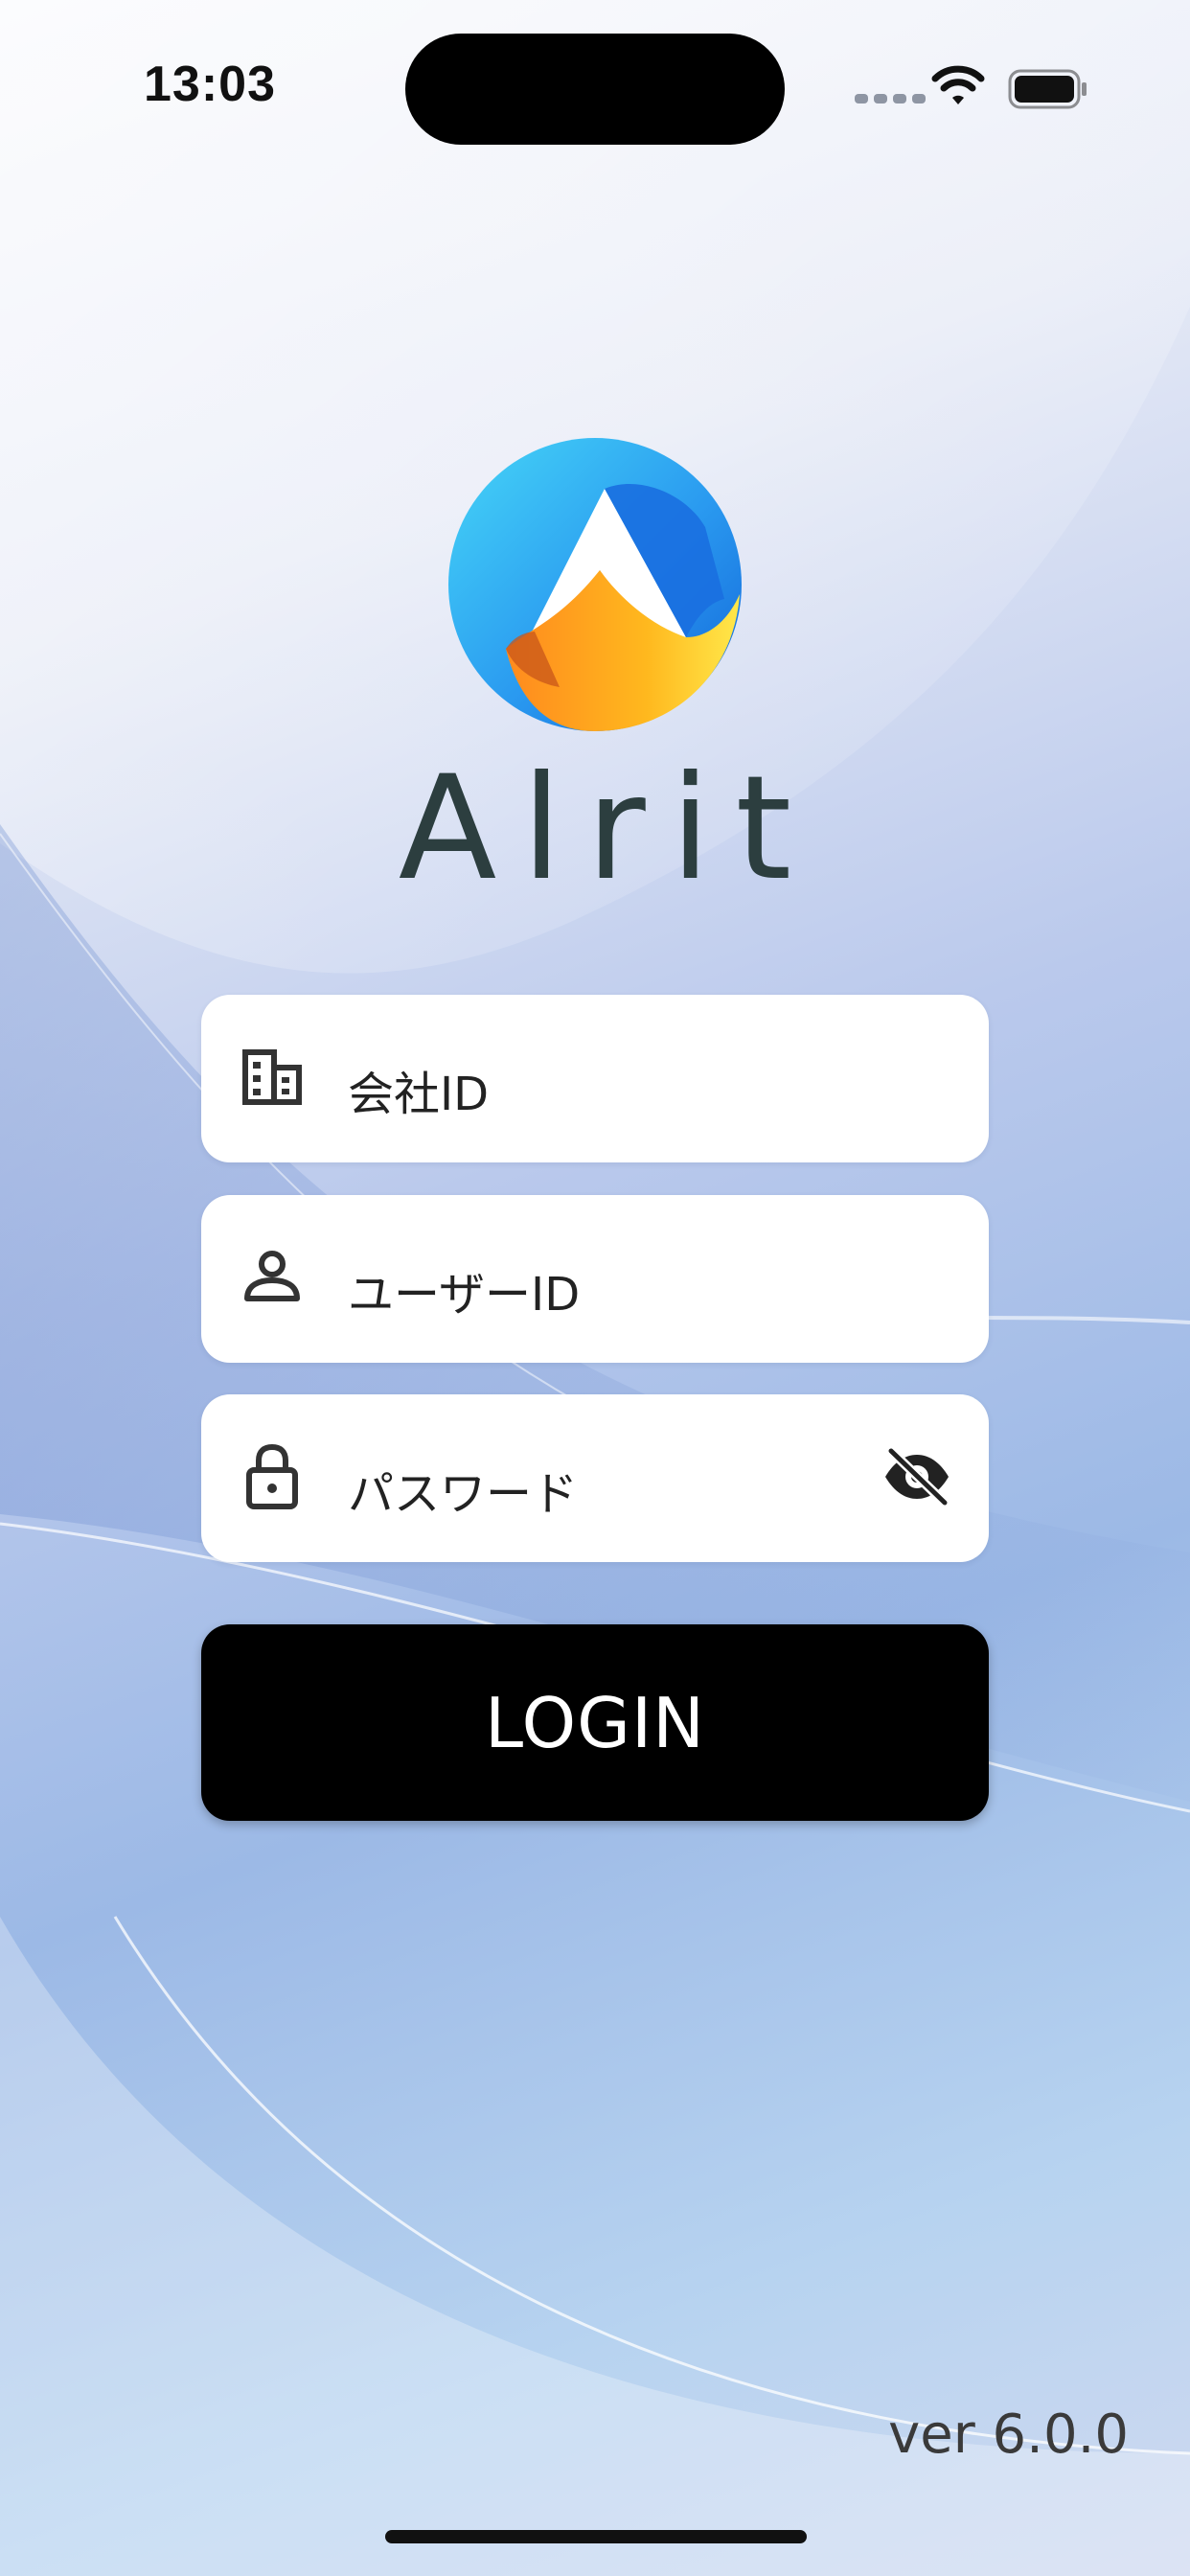  What do you see at coordinates (210, 85) in the screenshot?
I see `status-time: 13:03` at bounding box center [210, 85].